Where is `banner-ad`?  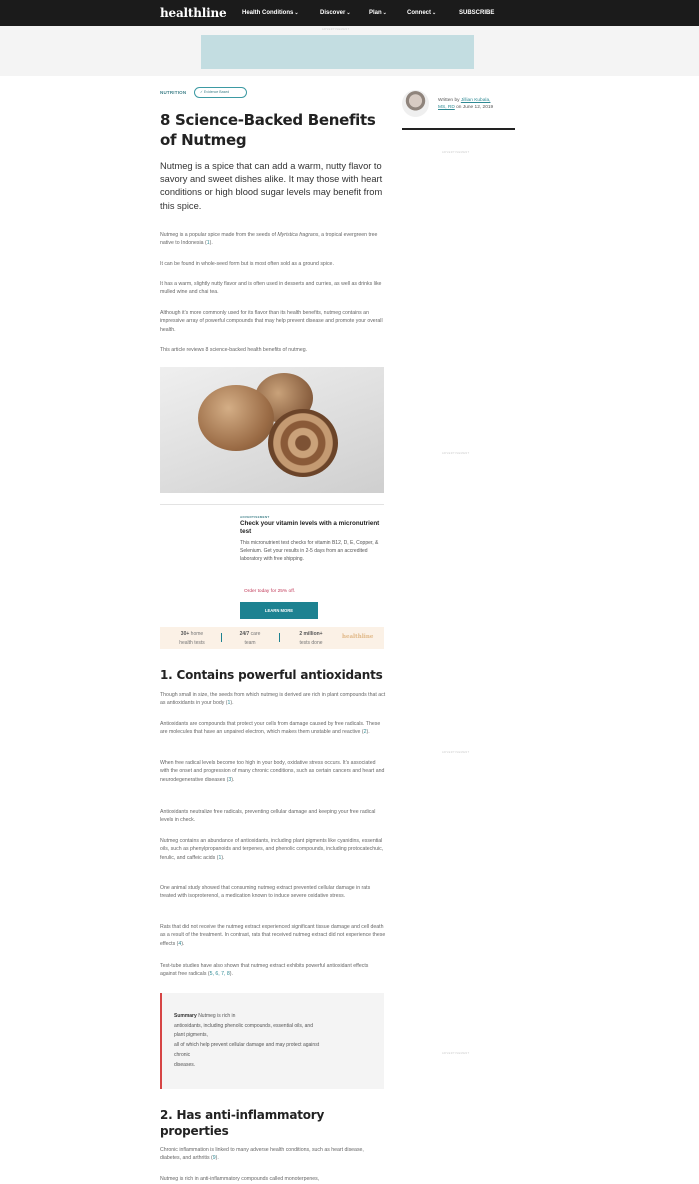
banner-ad is located at coordinates (337, 52).